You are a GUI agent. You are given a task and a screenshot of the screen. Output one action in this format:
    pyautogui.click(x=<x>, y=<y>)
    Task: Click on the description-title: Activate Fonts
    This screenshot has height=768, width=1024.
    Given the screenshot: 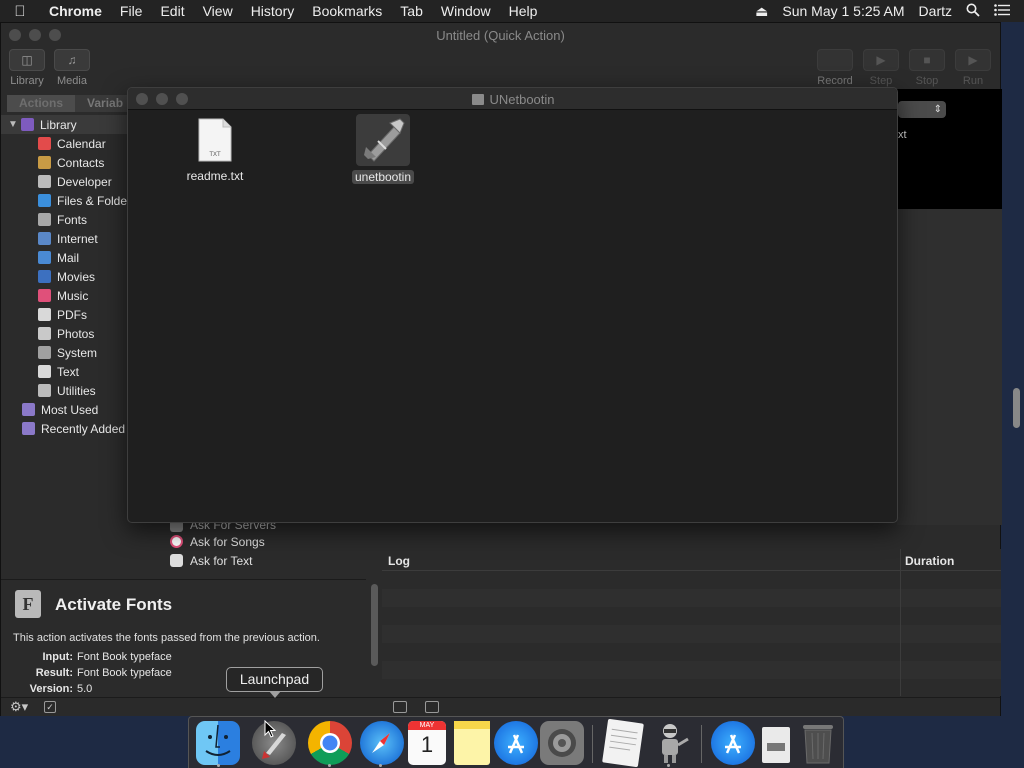 What is the action you would take?
    pyautogui.click(x=114, y=604)
    